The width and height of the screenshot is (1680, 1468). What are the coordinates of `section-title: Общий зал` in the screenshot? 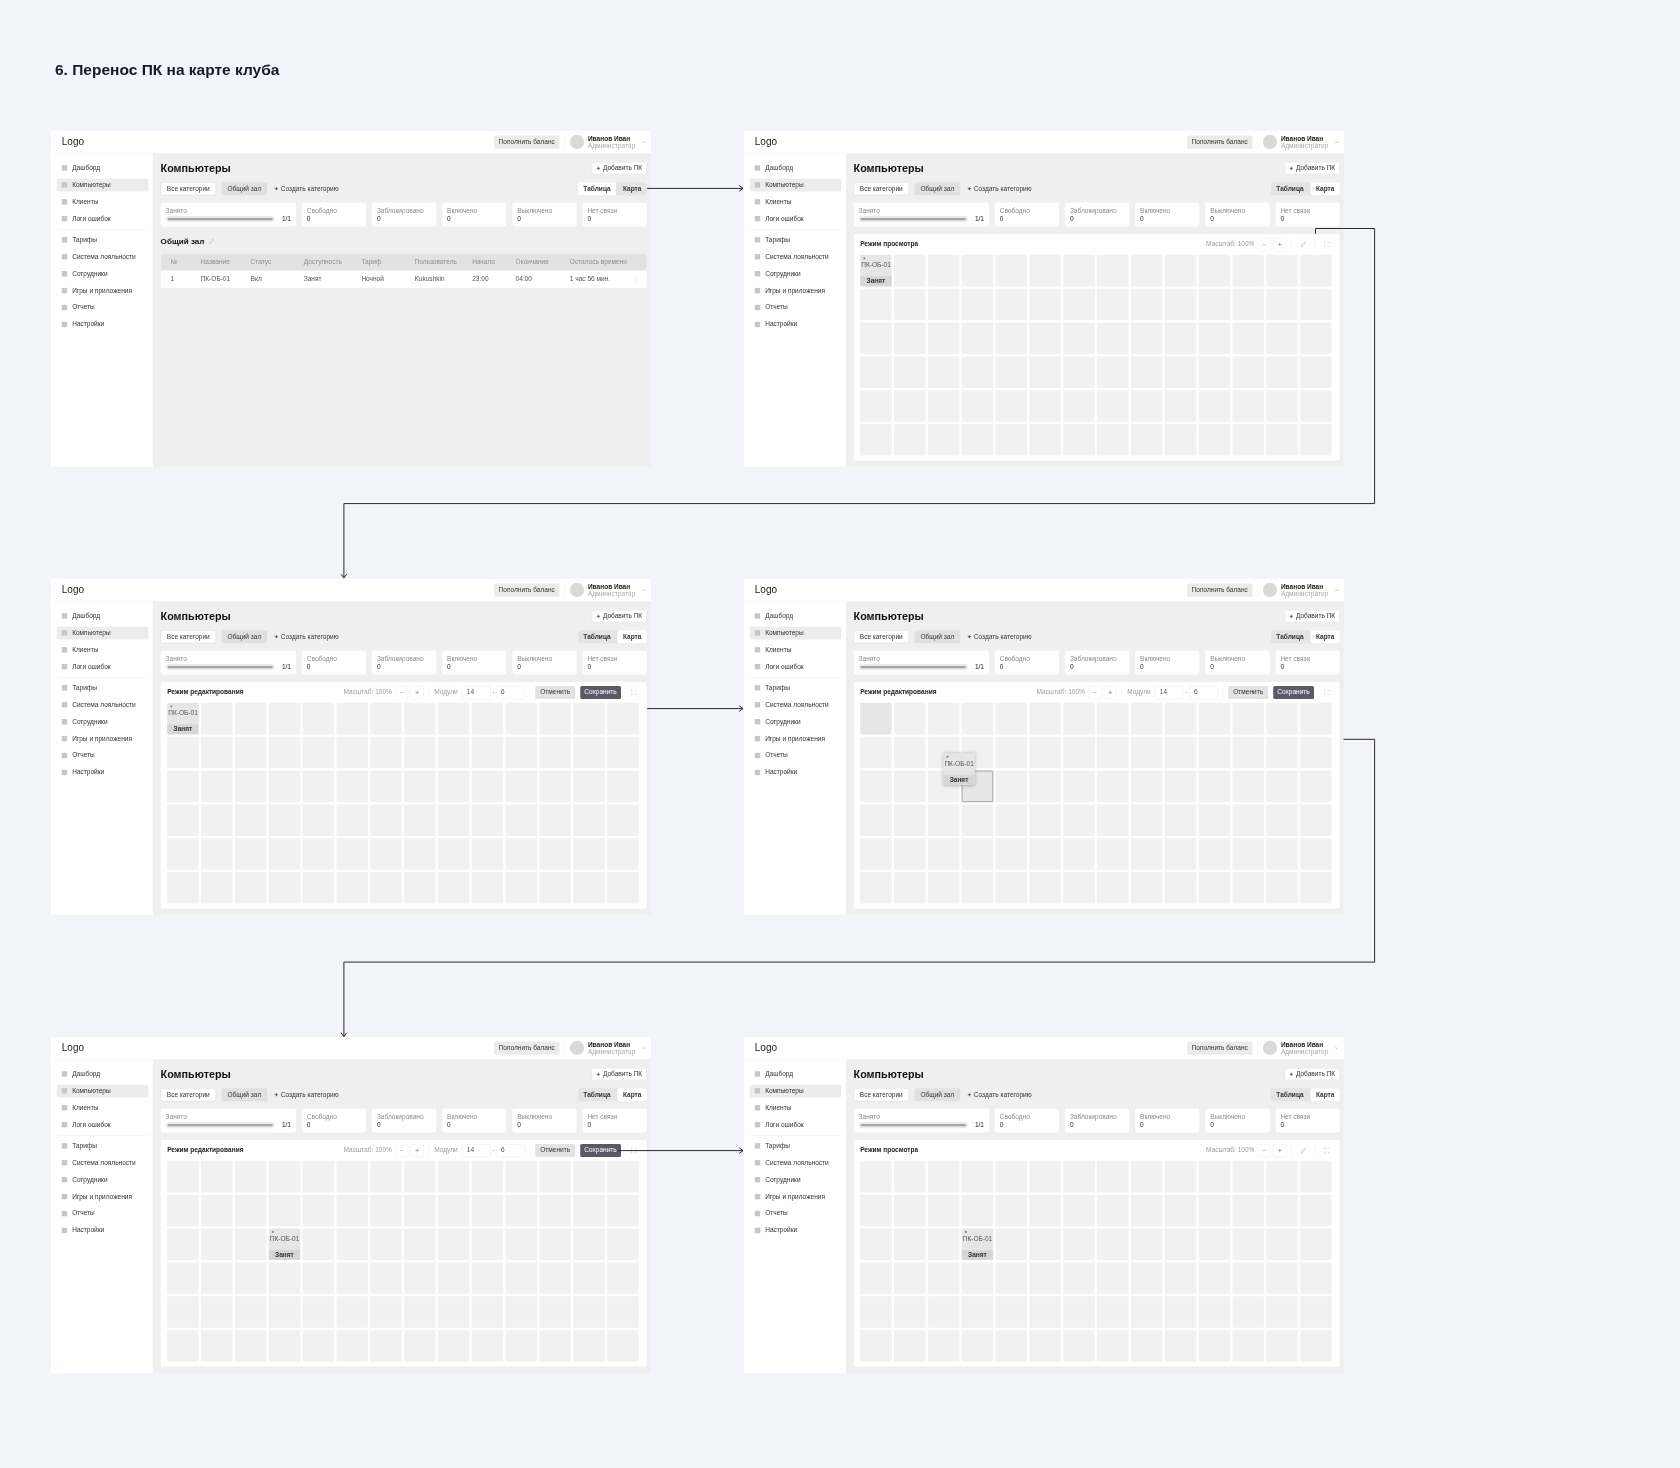 It's located at (183, 241).